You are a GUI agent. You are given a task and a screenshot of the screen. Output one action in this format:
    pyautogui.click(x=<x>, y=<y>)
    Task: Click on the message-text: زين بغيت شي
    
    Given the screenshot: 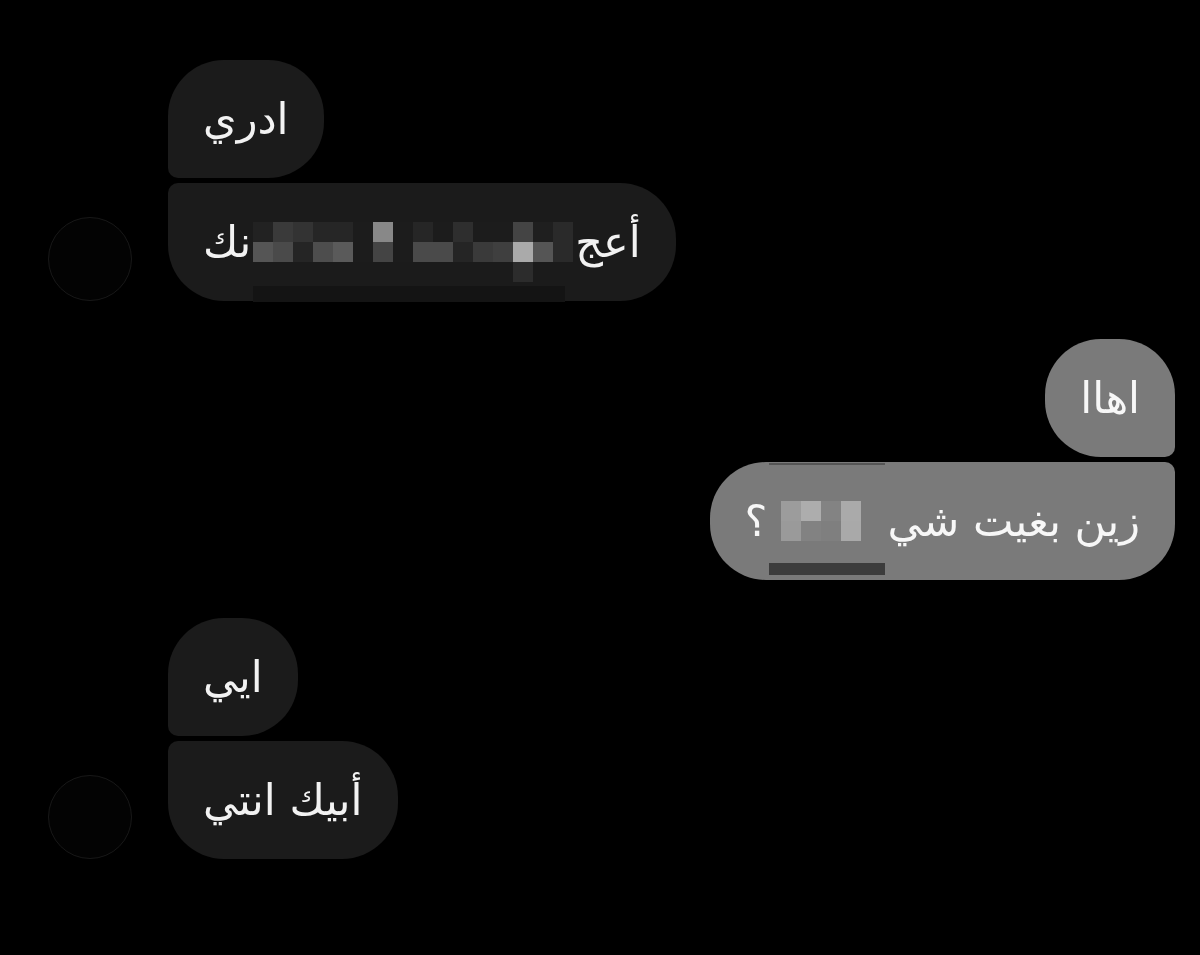 What is the action you would take?
    pyautogui.click(x=1013, y=521)
    